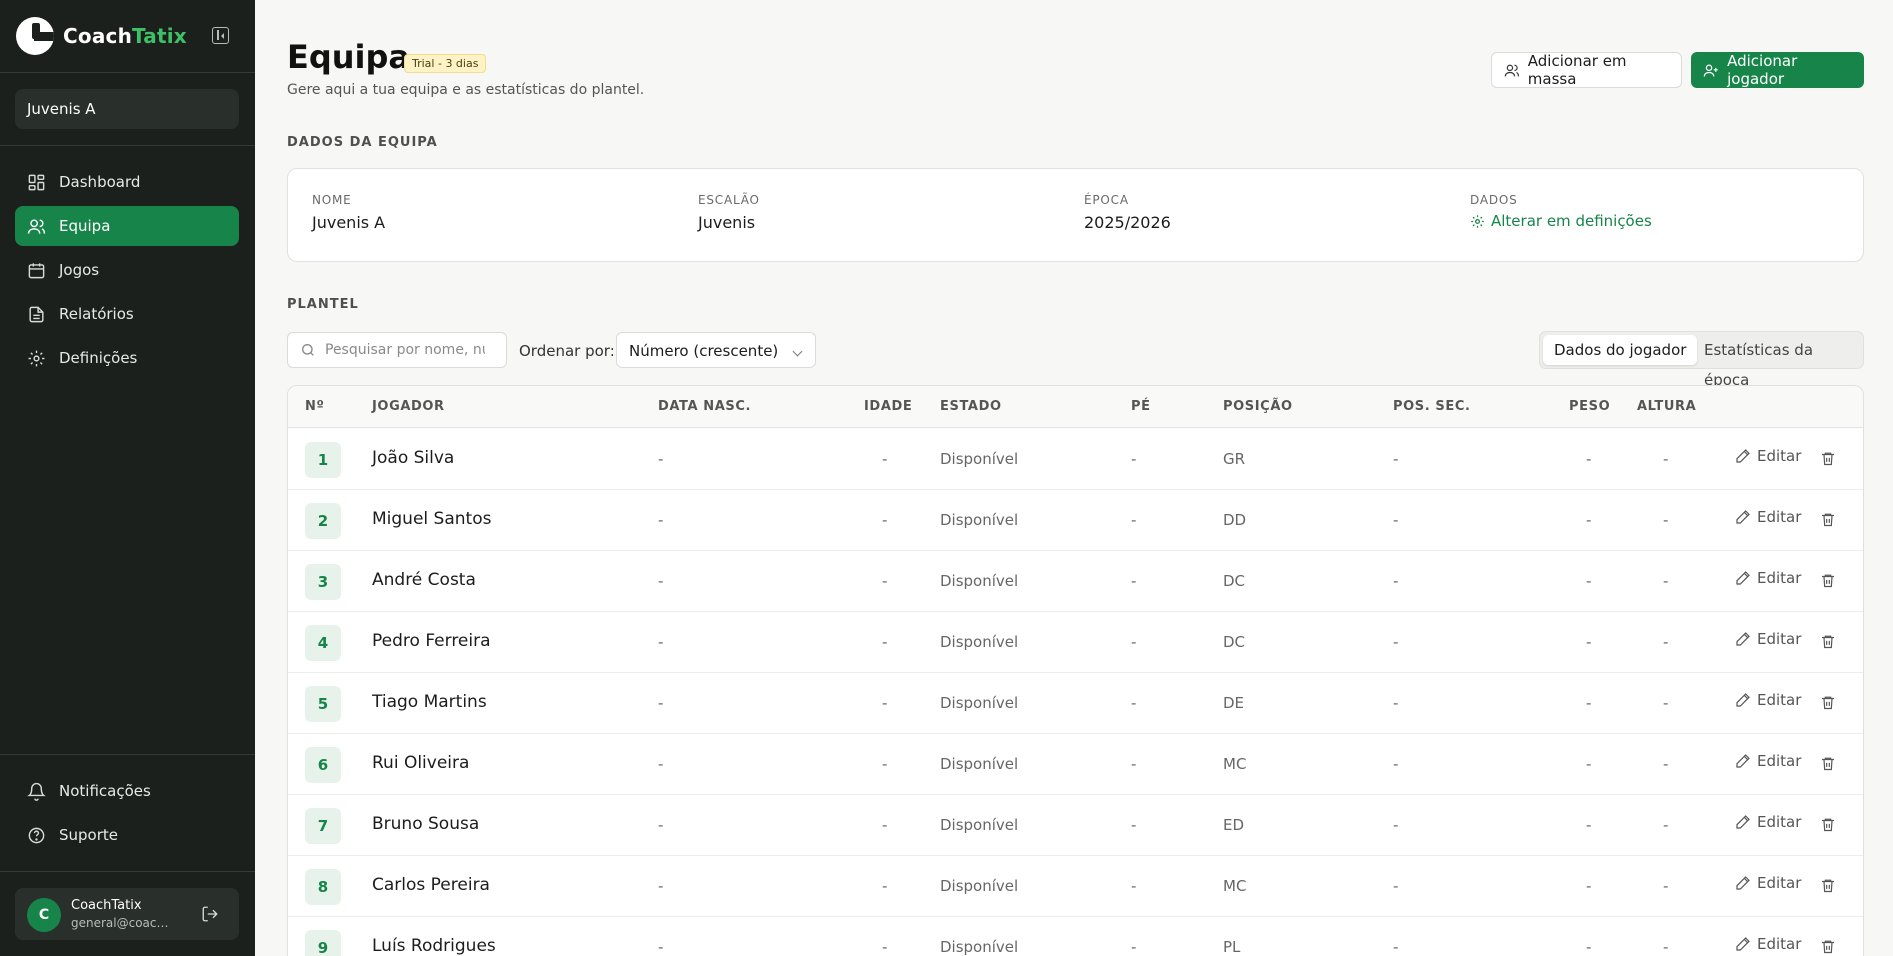 This screenshot has width=1893, height=956. Describe the element at coordinates (1075, 642) in the screenshot. I see `table-row: 4 Pedro Ferreira - - Disponível - DC - - - Editar` at that location.